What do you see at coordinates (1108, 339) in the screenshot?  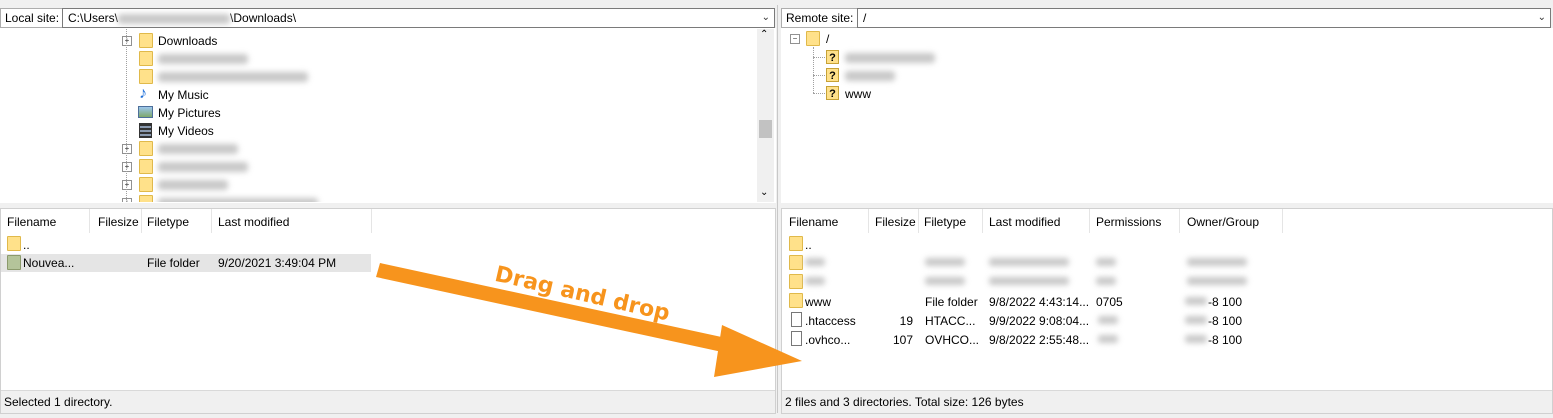 I see `redacted-permissions` at bounding box center [1108, 339].